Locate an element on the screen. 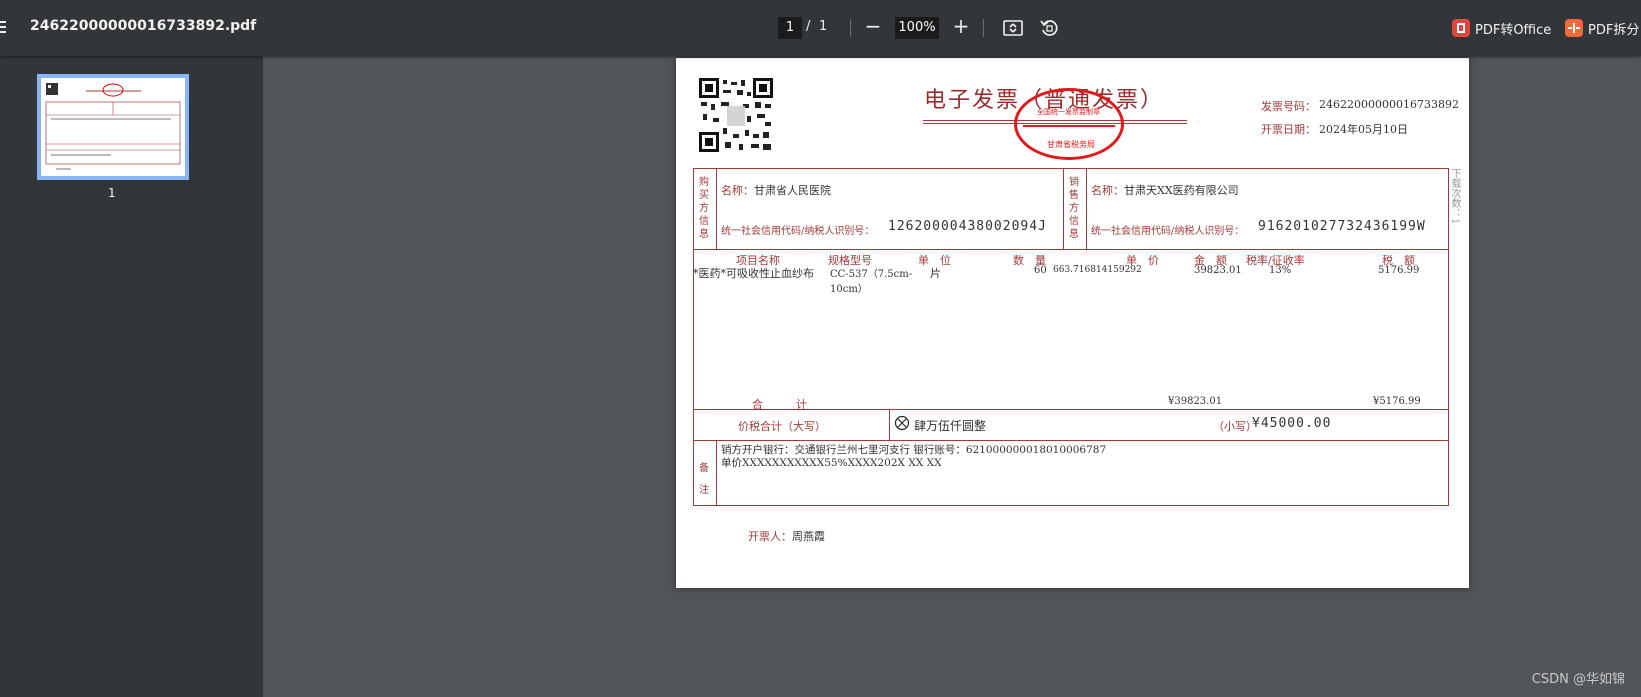  official-seal: 全国统一发票监制章 甘肃省税务局 is located at coordinates (1069, 124).